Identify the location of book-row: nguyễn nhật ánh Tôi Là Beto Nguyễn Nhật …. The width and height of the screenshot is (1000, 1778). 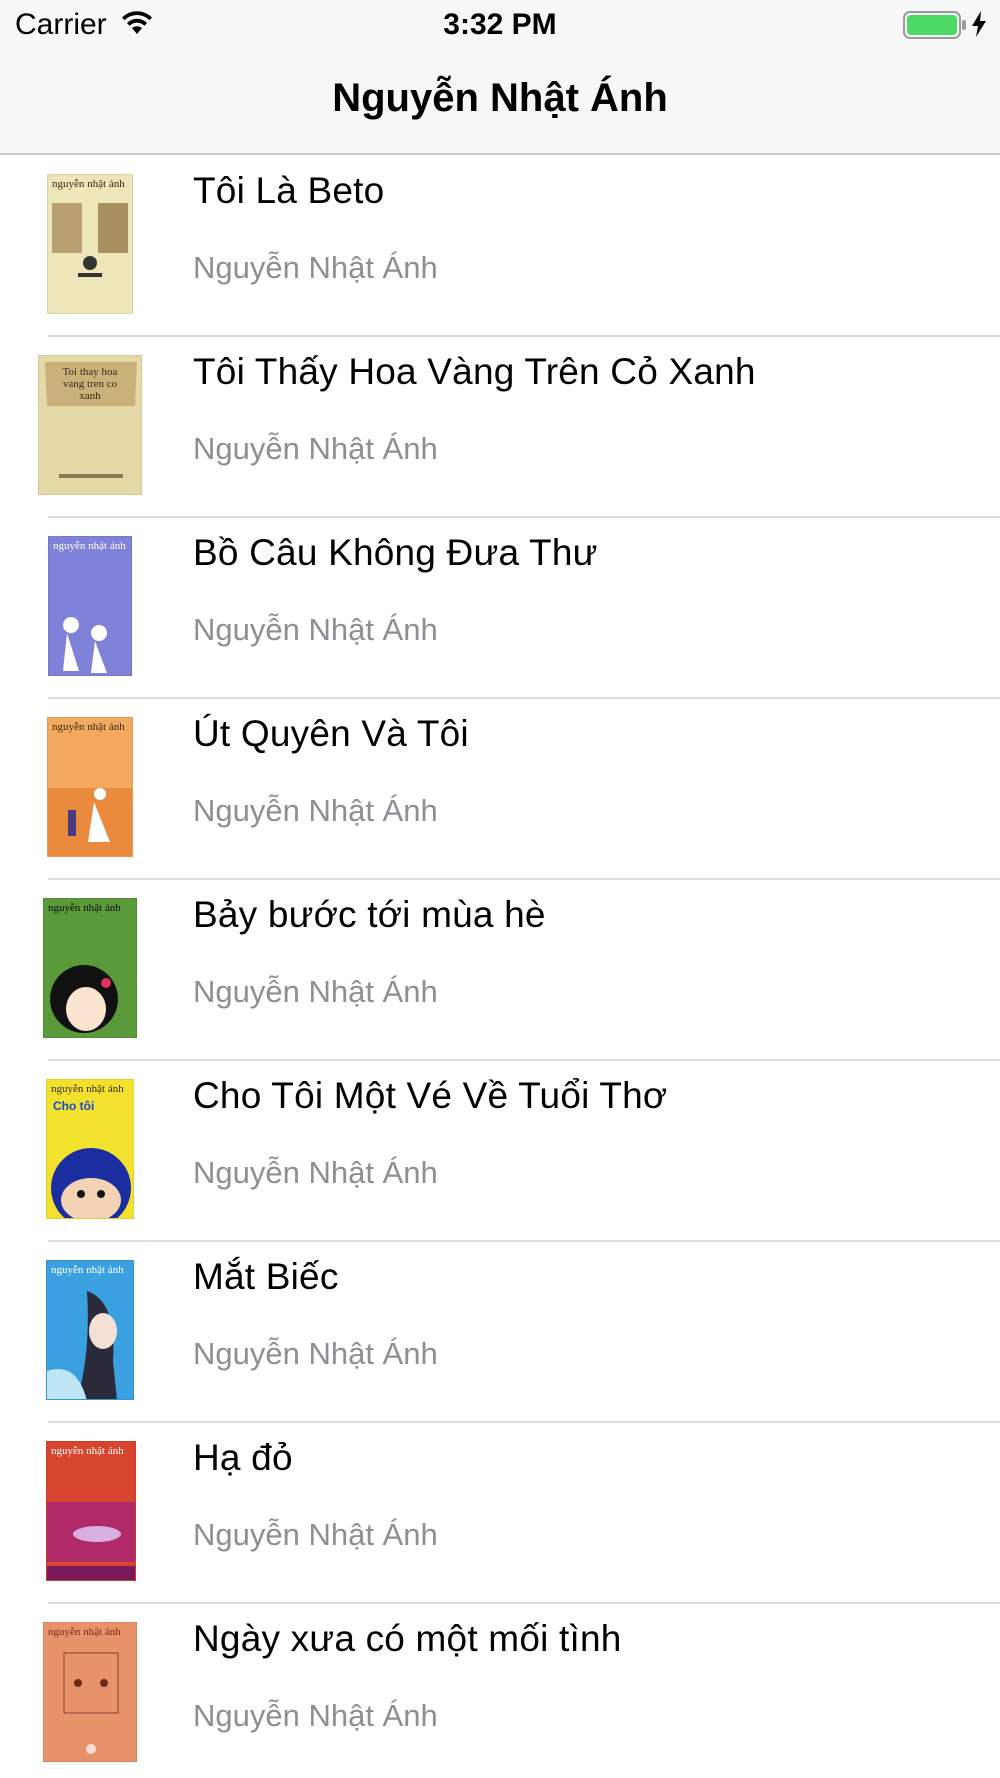
(500, 246).